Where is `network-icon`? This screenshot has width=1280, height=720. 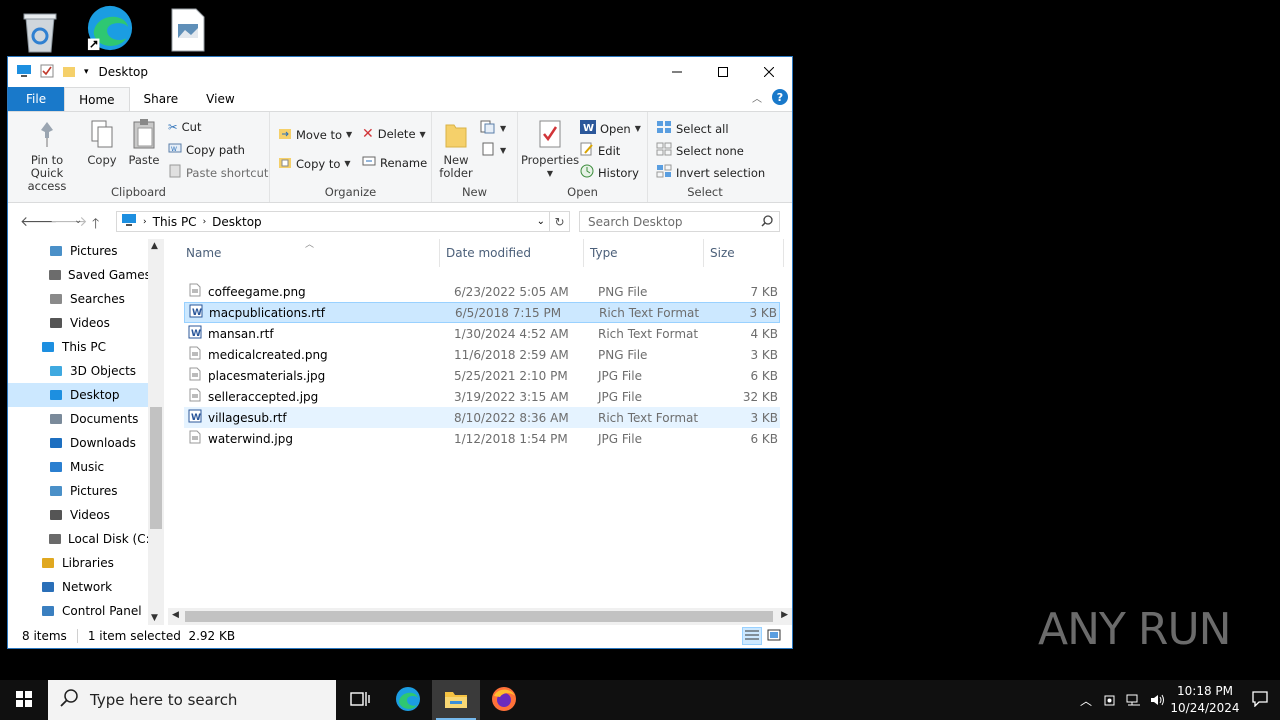
network-icon is located at coordinates (1134, 700).